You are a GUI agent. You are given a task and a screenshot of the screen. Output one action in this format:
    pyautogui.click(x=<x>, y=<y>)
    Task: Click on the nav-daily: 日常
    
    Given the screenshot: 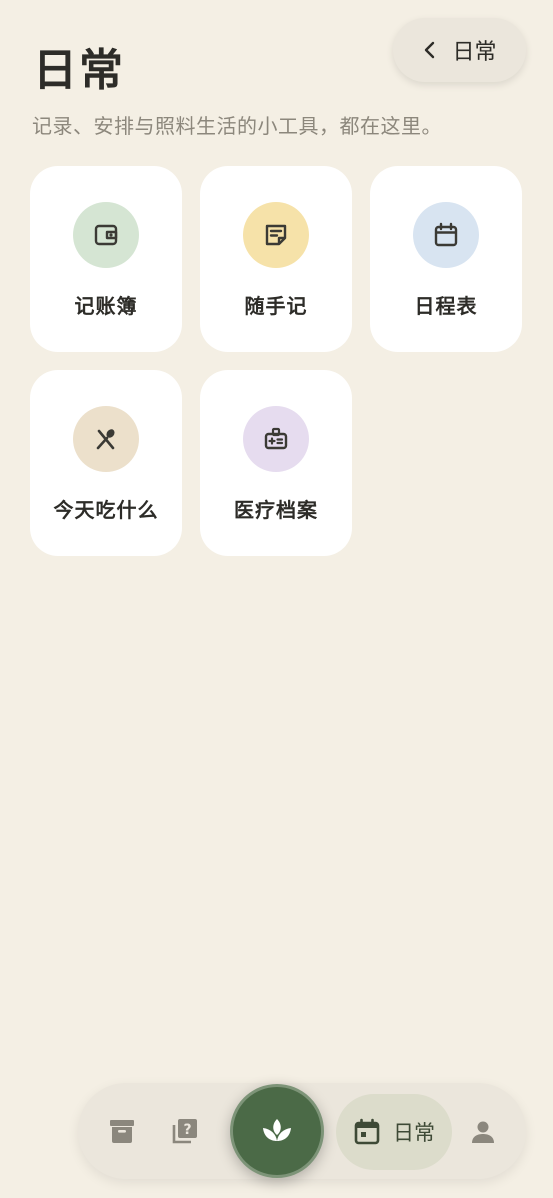 What is the action you would take?
    pyautogui.click(x=394, y=1132)
    